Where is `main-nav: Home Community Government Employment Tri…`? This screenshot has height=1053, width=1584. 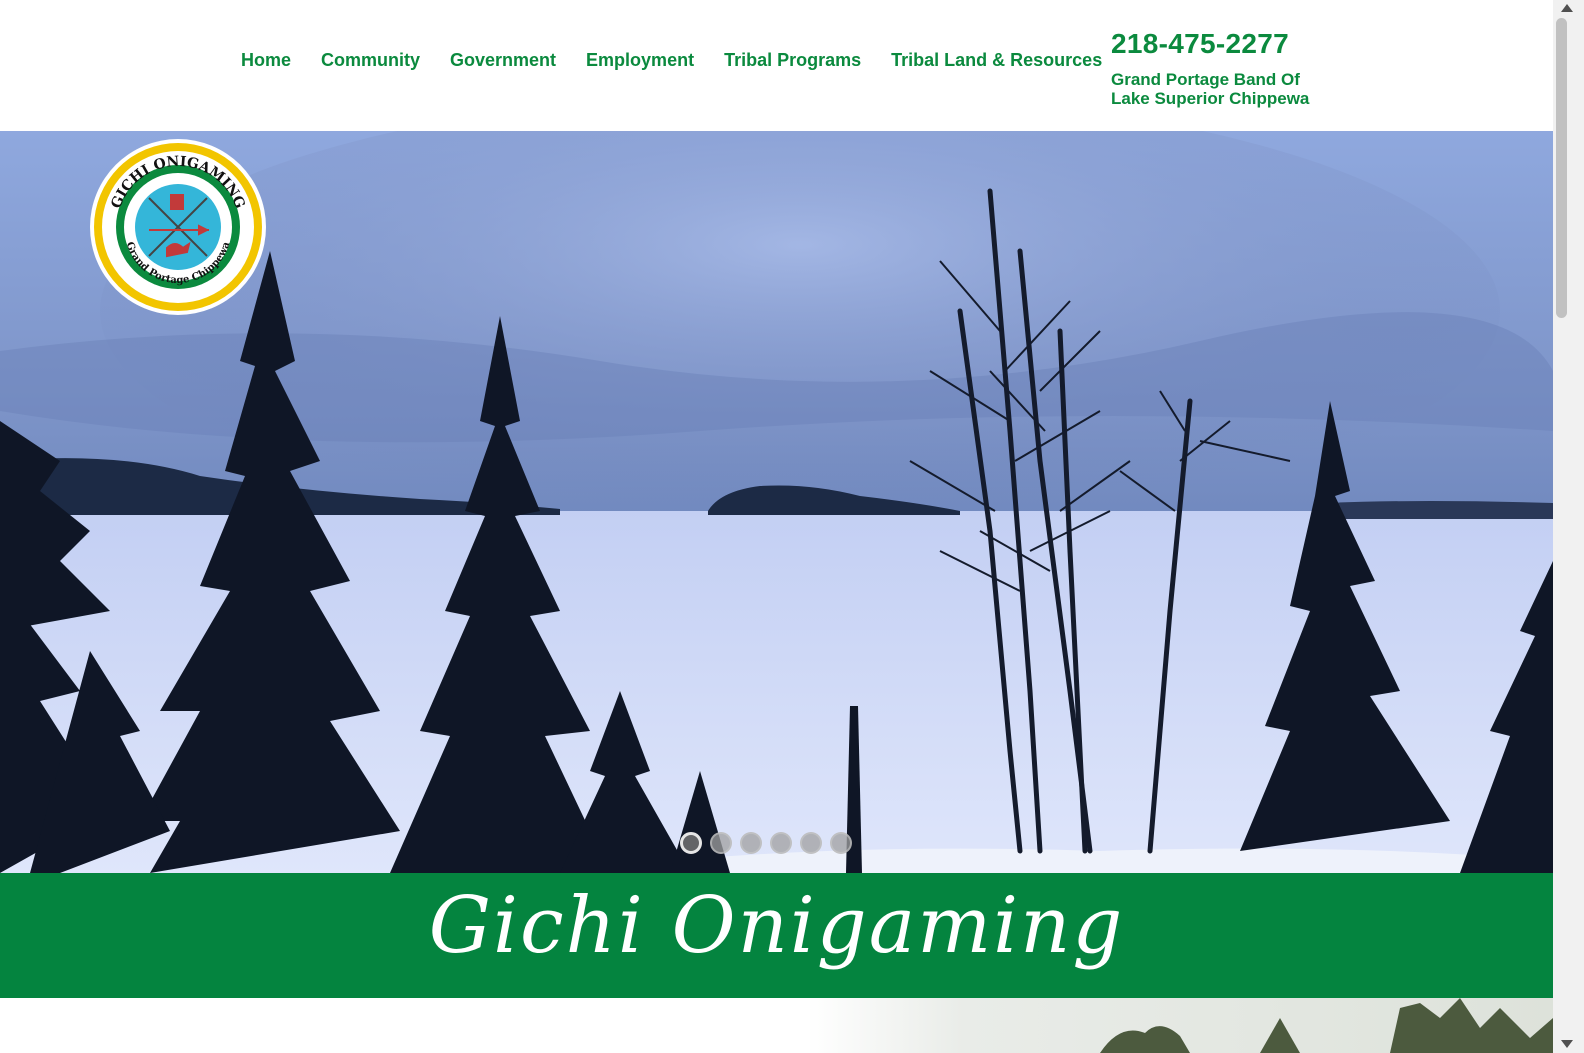
main-nav: Home Community Government Employment Tri… is located at coordinates (686, 60).